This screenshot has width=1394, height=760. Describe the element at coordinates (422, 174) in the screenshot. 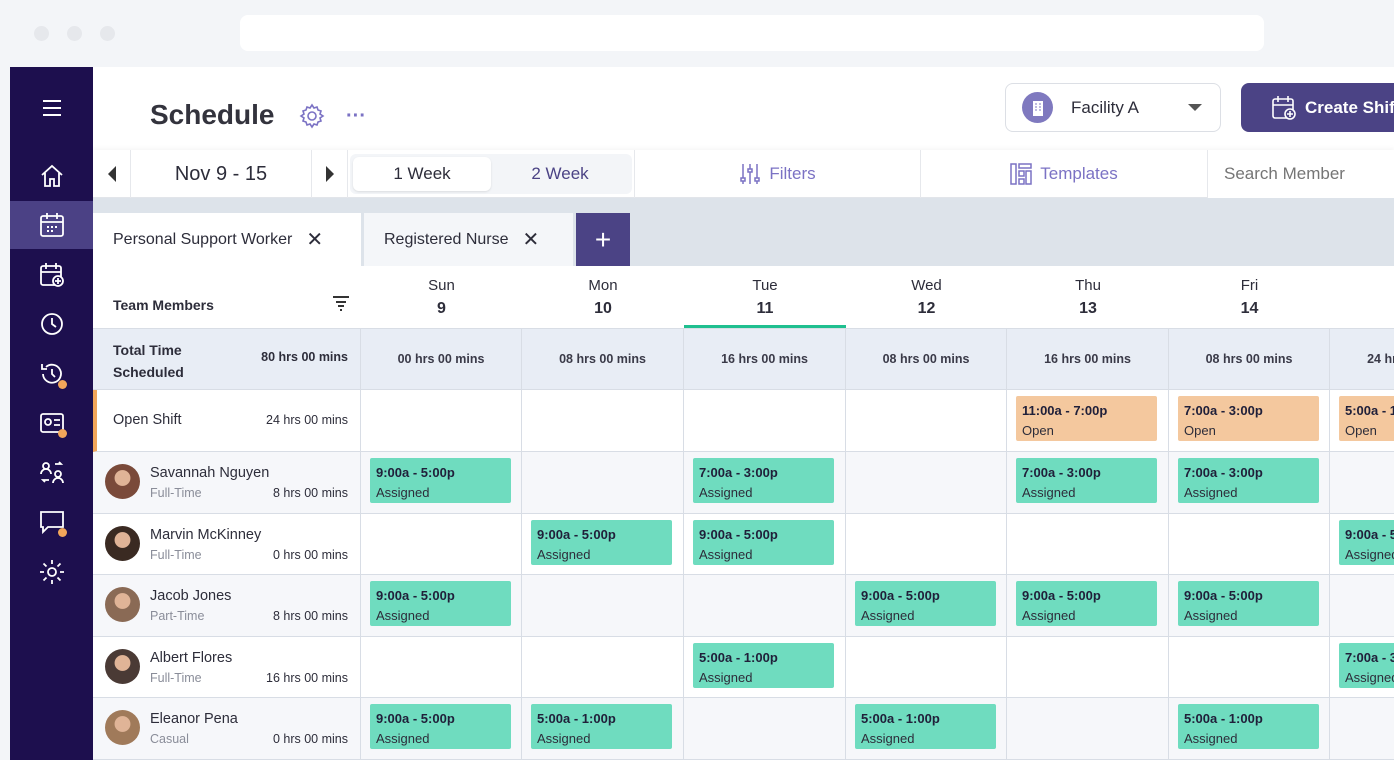

I see `view-1-week: 1 Week` at that location.